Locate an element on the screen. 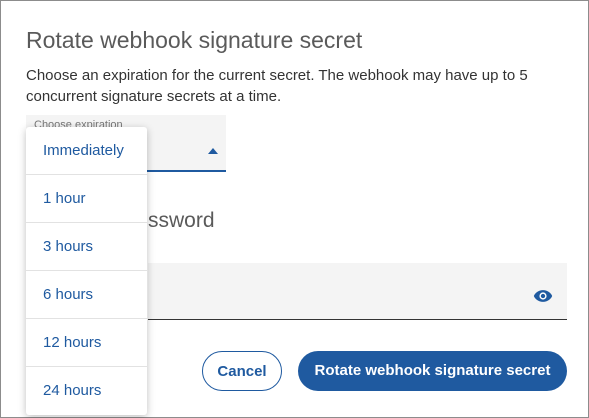  password-field is located at coordinates (357, 291).